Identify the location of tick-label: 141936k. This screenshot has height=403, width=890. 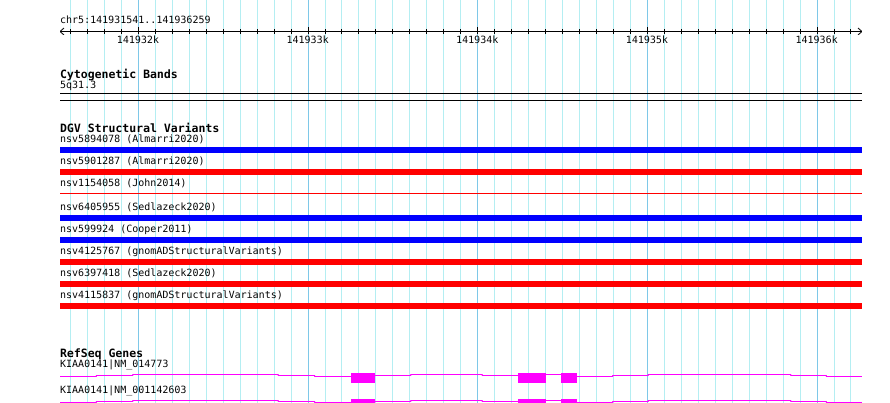
(816, 41).